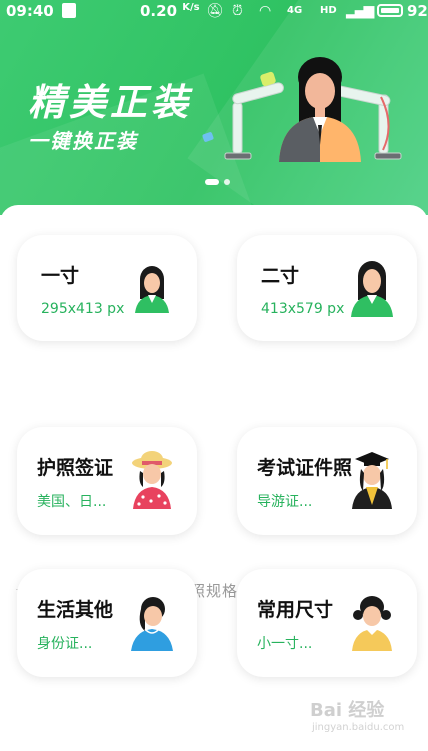 The image size is (428, 751). What do you see at coordinates (152, 480) in the screenshot?
I see `woman-hat-portrait-icon` at bounding box center [152, 480].